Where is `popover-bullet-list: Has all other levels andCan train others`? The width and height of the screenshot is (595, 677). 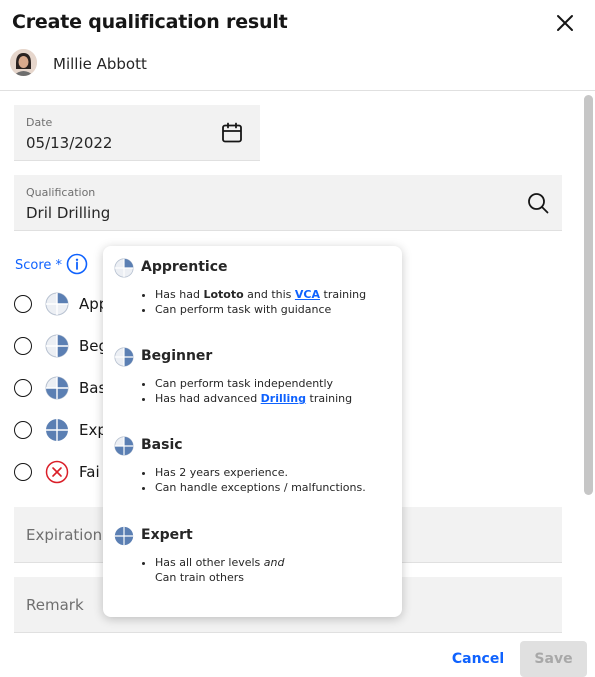
popover-bullet-list: Has all other levels andCan train others is located at coordinates (211, 570).